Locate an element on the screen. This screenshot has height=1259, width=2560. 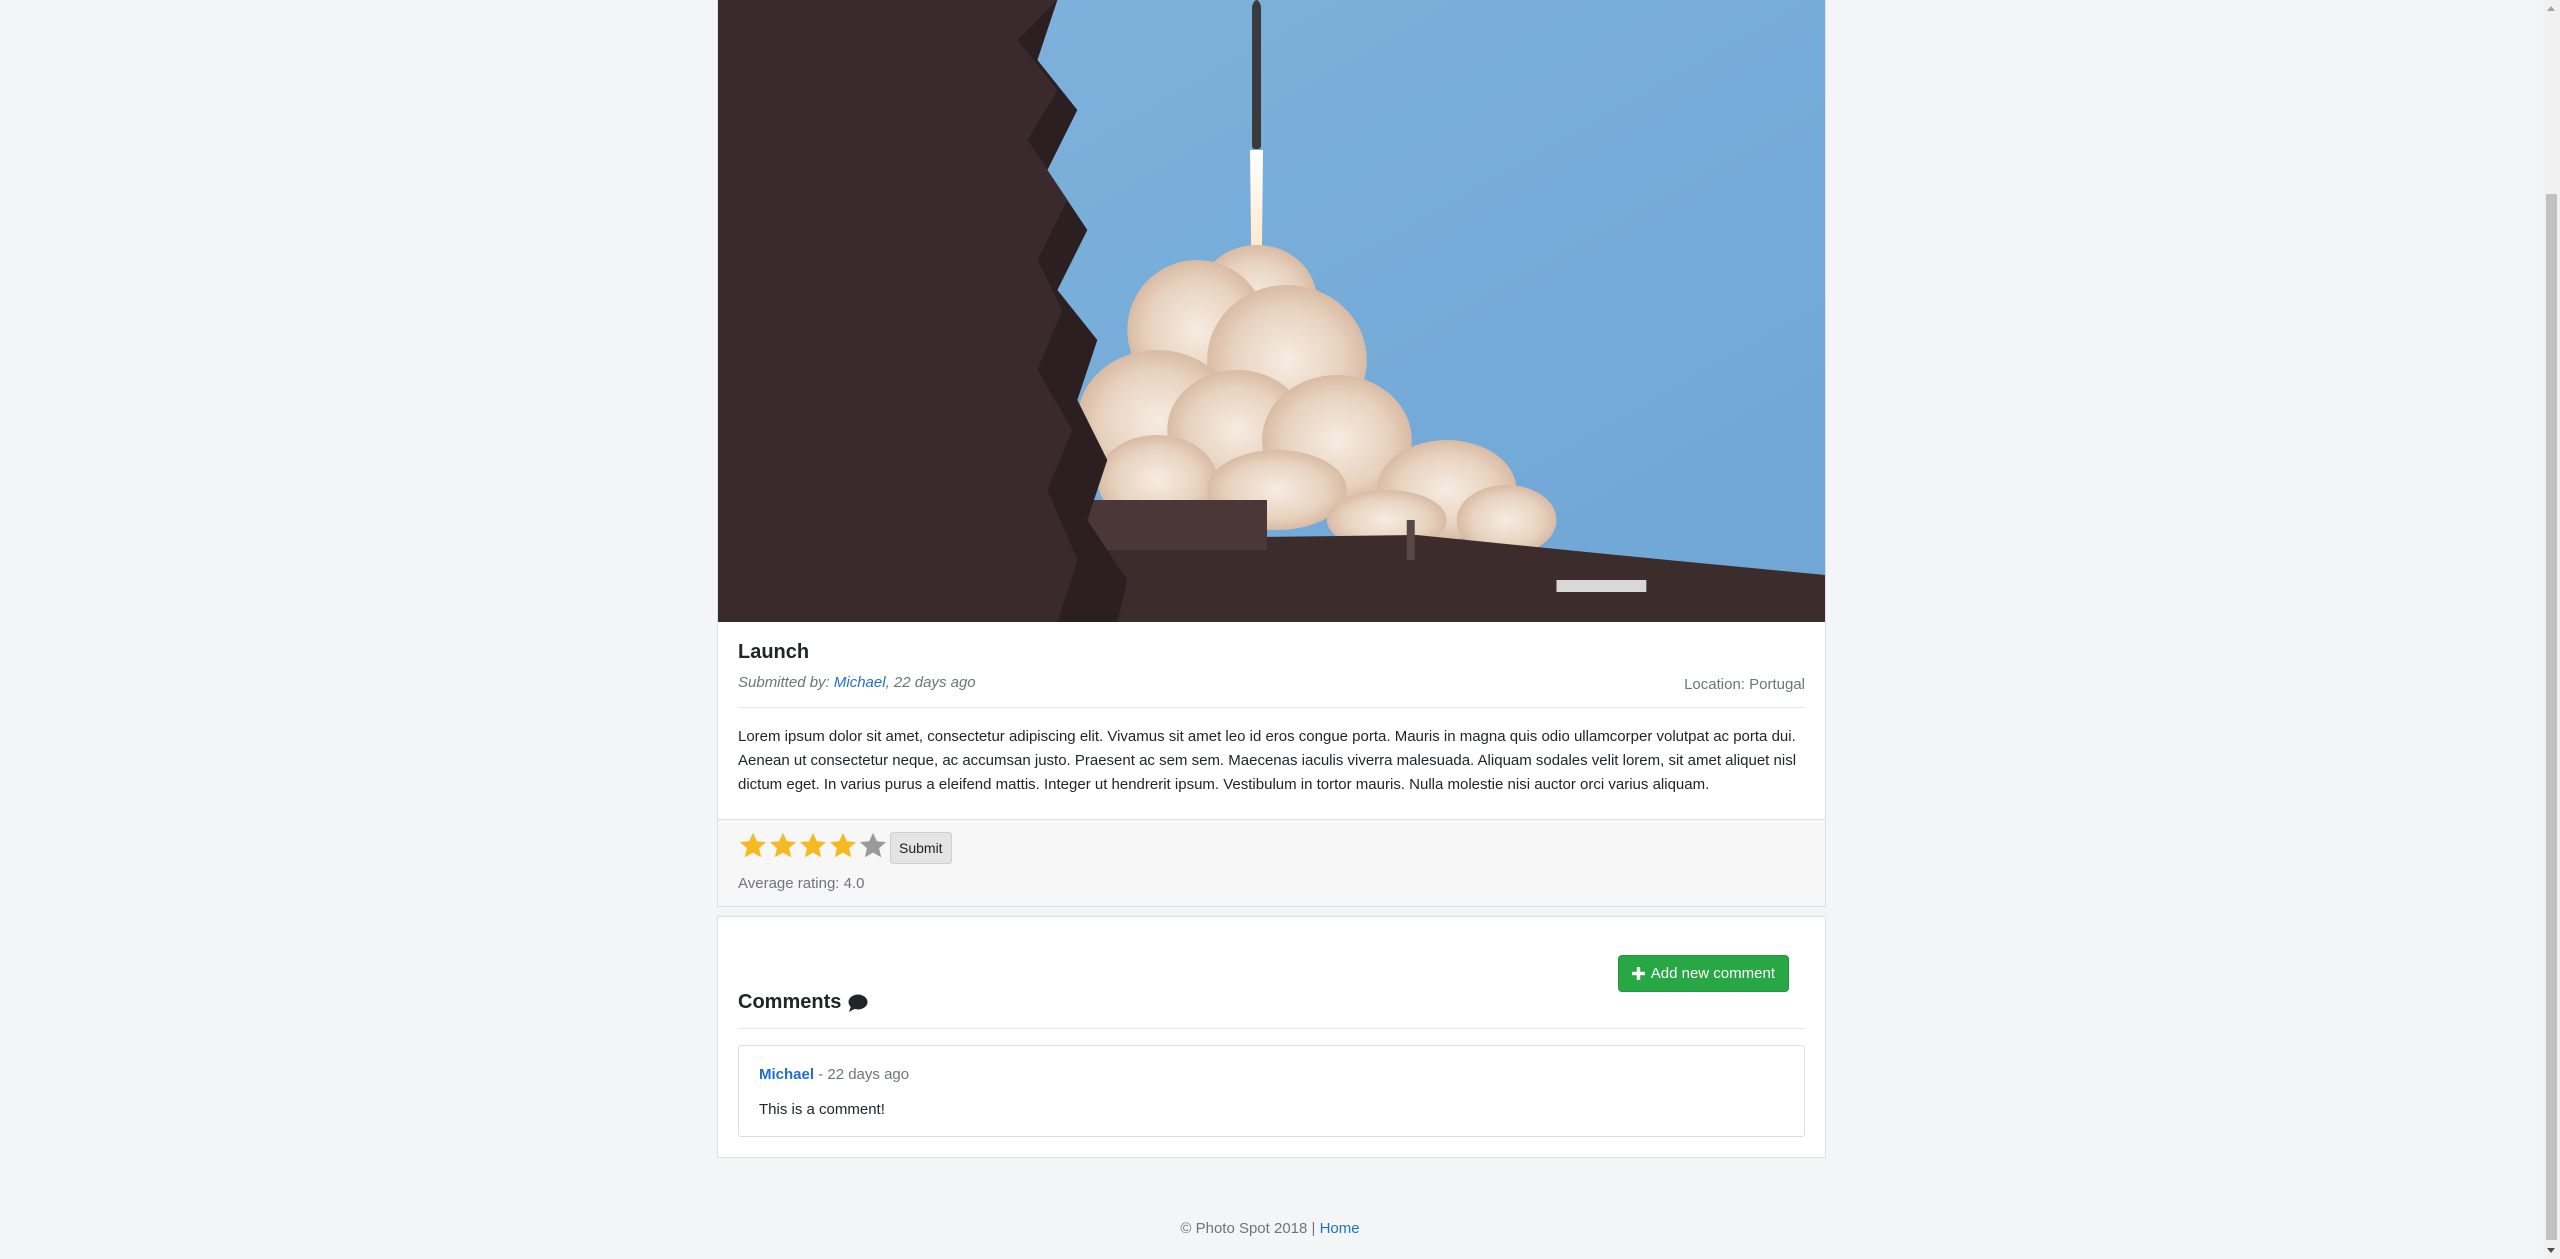
author-link: Michael is located at coordinates (860, 682).